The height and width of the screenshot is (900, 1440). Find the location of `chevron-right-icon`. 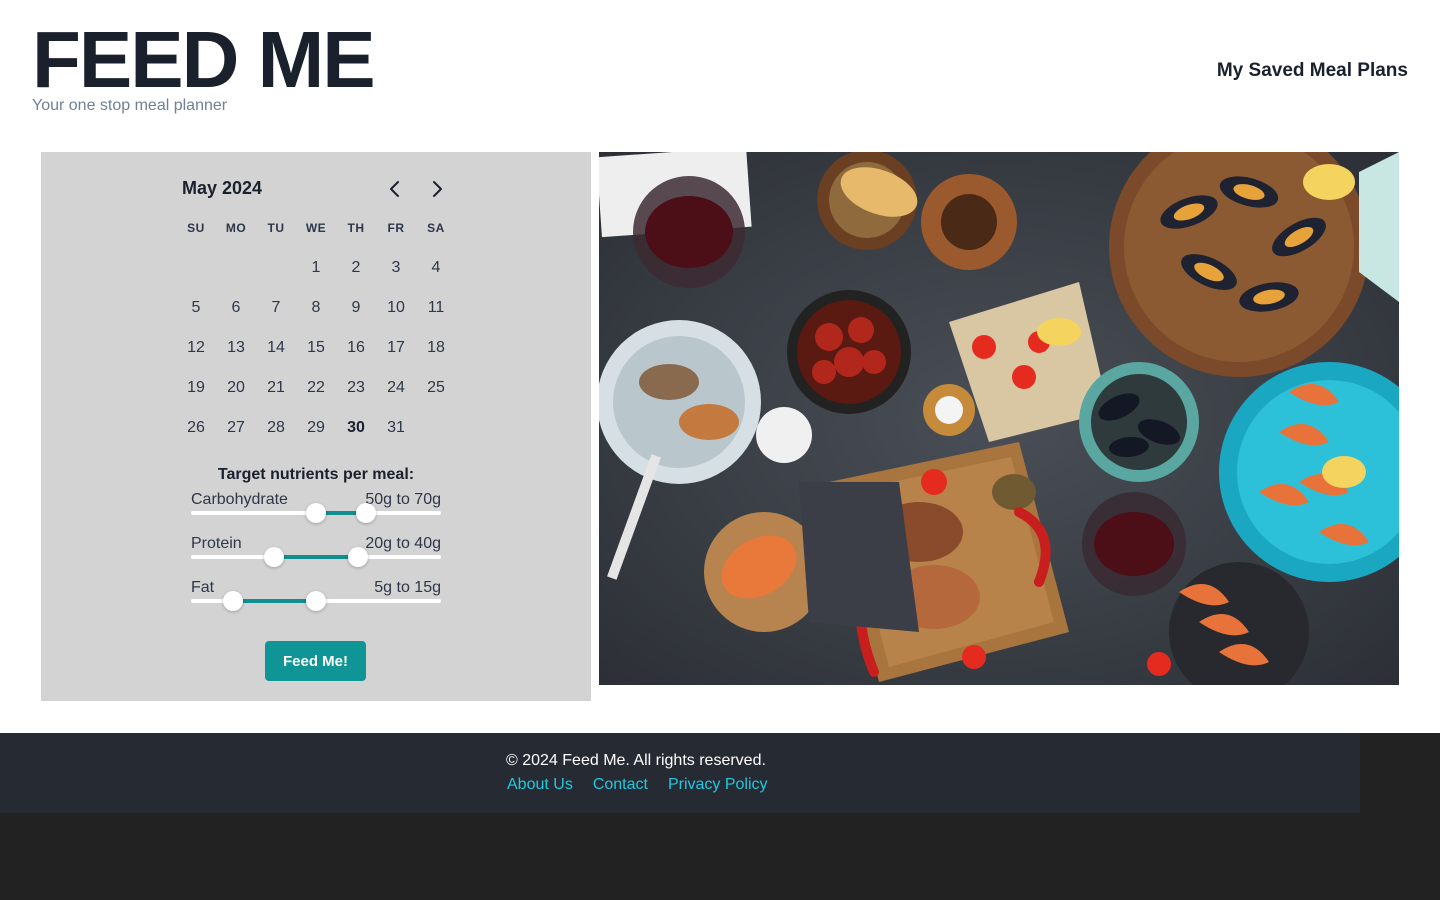

chevron-right-icon is located at coordinates (437, 189).